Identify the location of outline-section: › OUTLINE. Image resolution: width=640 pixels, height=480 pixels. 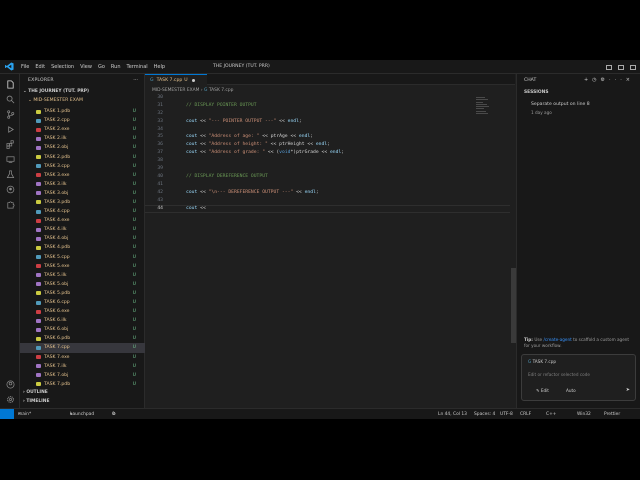
(35, 392).